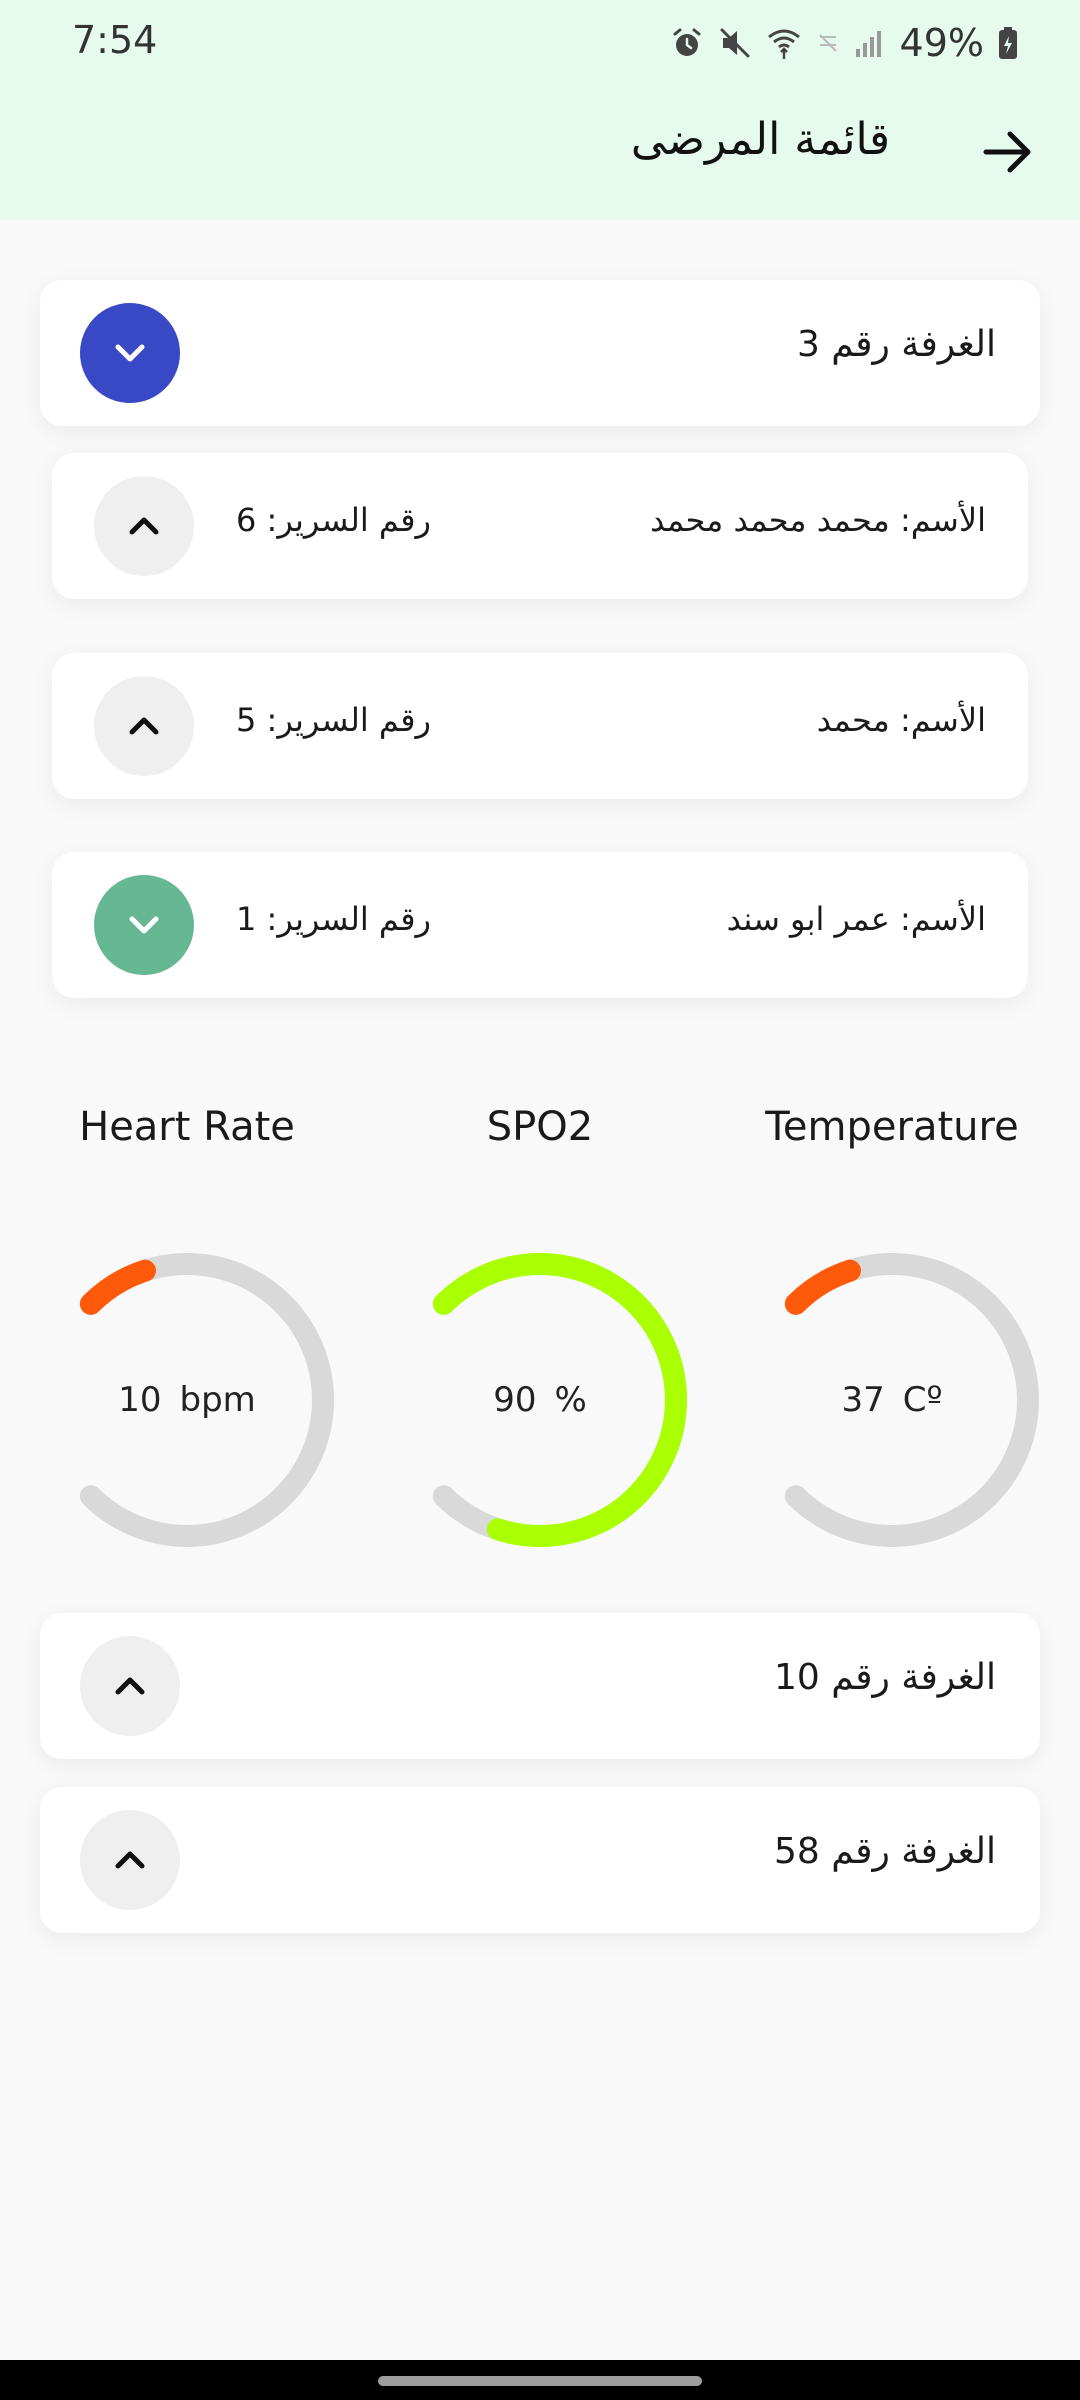  What do you see at coordinates (140, 1400) in the screenshot?
I see `heart-rate-value: 10` at bounding box center [140, 1400].